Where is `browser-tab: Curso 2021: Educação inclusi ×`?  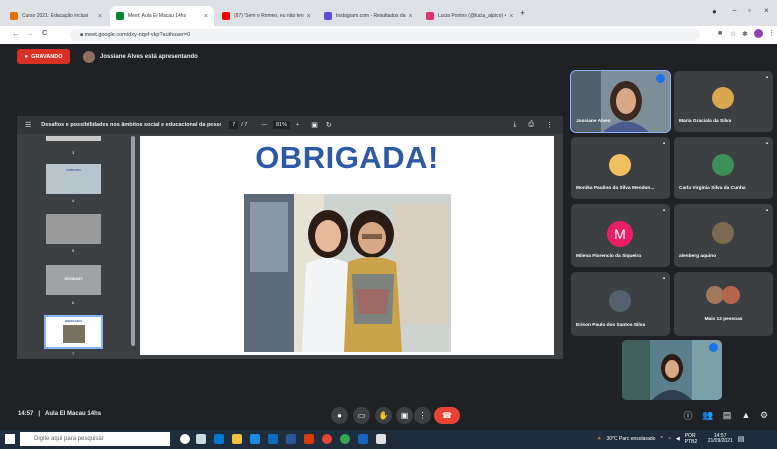
browser-tab: Curso 2021: Educação inclusi × is located at coordinates (56, 16).